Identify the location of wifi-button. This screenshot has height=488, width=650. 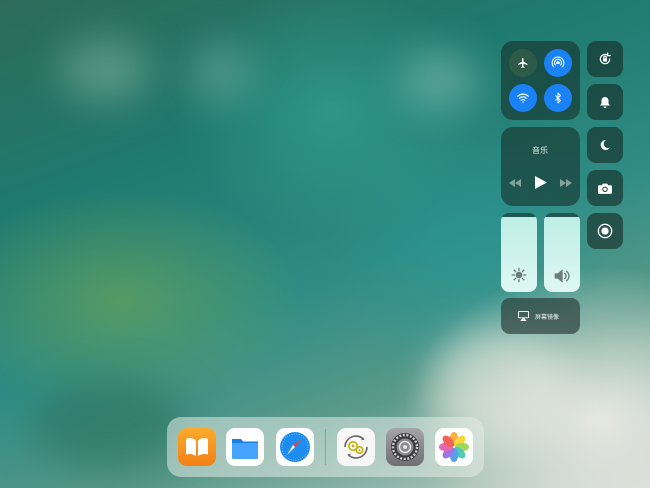
(523, 98).